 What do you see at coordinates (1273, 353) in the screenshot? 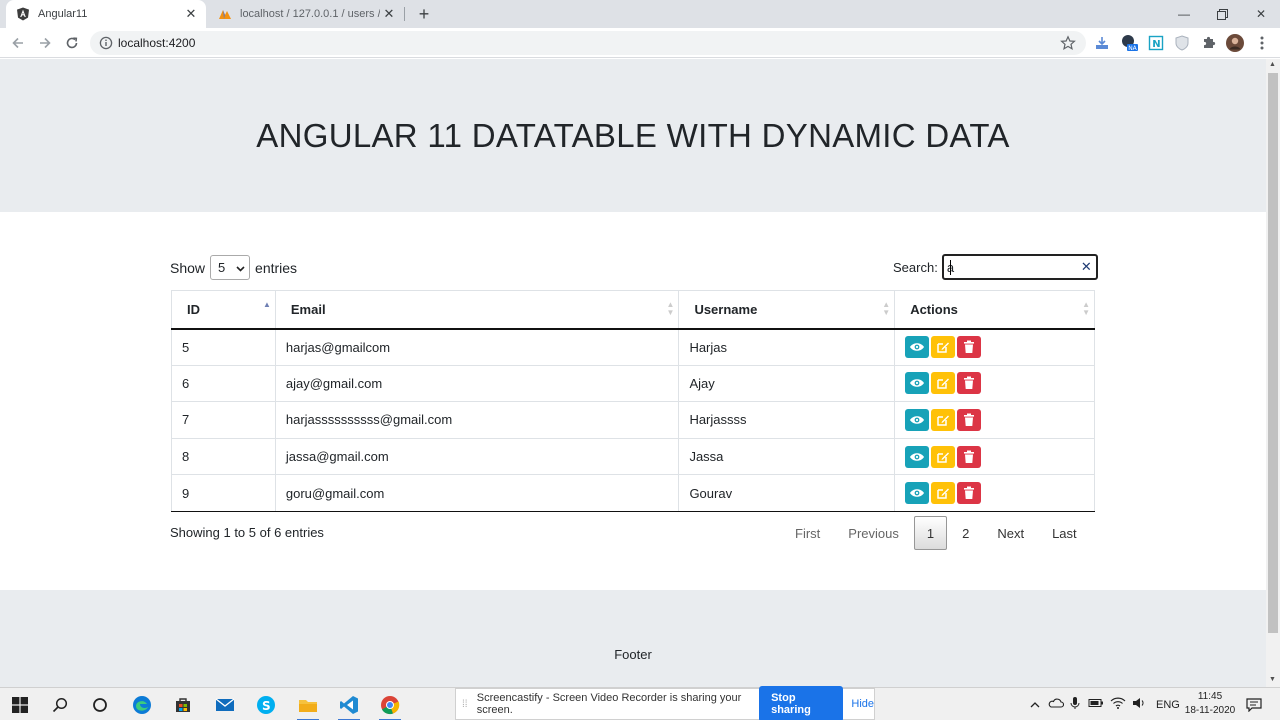
I see `scrollbar-thumb` at bounding box center [1273, 353].